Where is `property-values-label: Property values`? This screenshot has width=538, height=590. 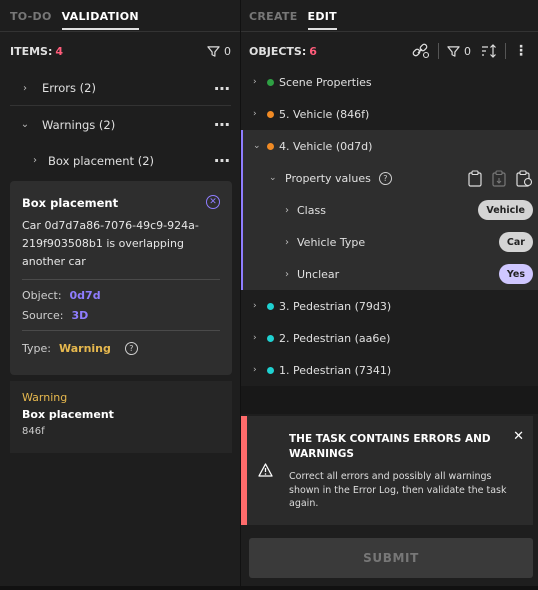
property-values-label: Property values is located at coordinates (328, 178).